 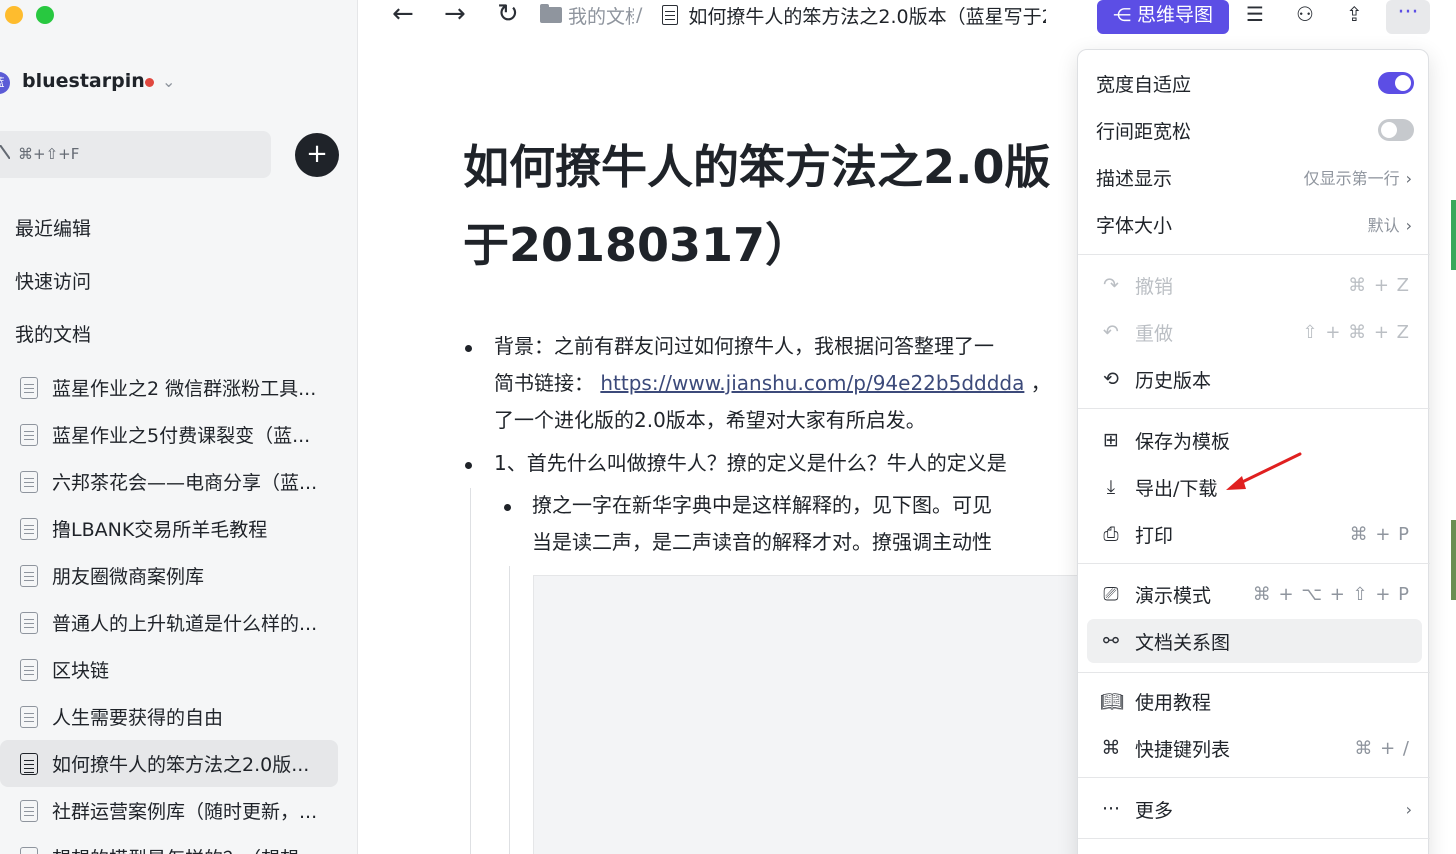 What do you see at coordinates (1254, 285) in the screenshot?
I see `menu-item-undo: ↷ 撤销 ⌘ + Z` at bounding box center [1254, 285].